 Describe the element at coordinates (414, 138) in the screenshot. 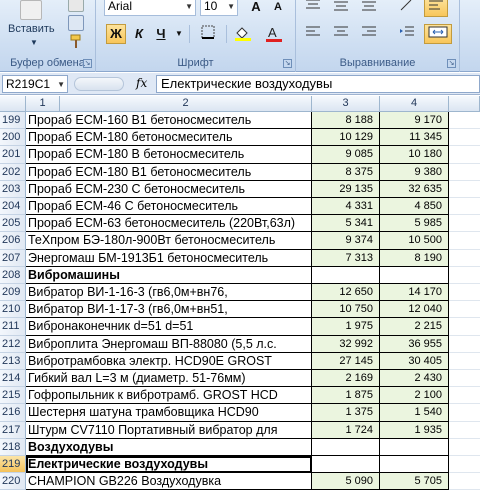

I see `cell-price-4: 11 345` at that location.